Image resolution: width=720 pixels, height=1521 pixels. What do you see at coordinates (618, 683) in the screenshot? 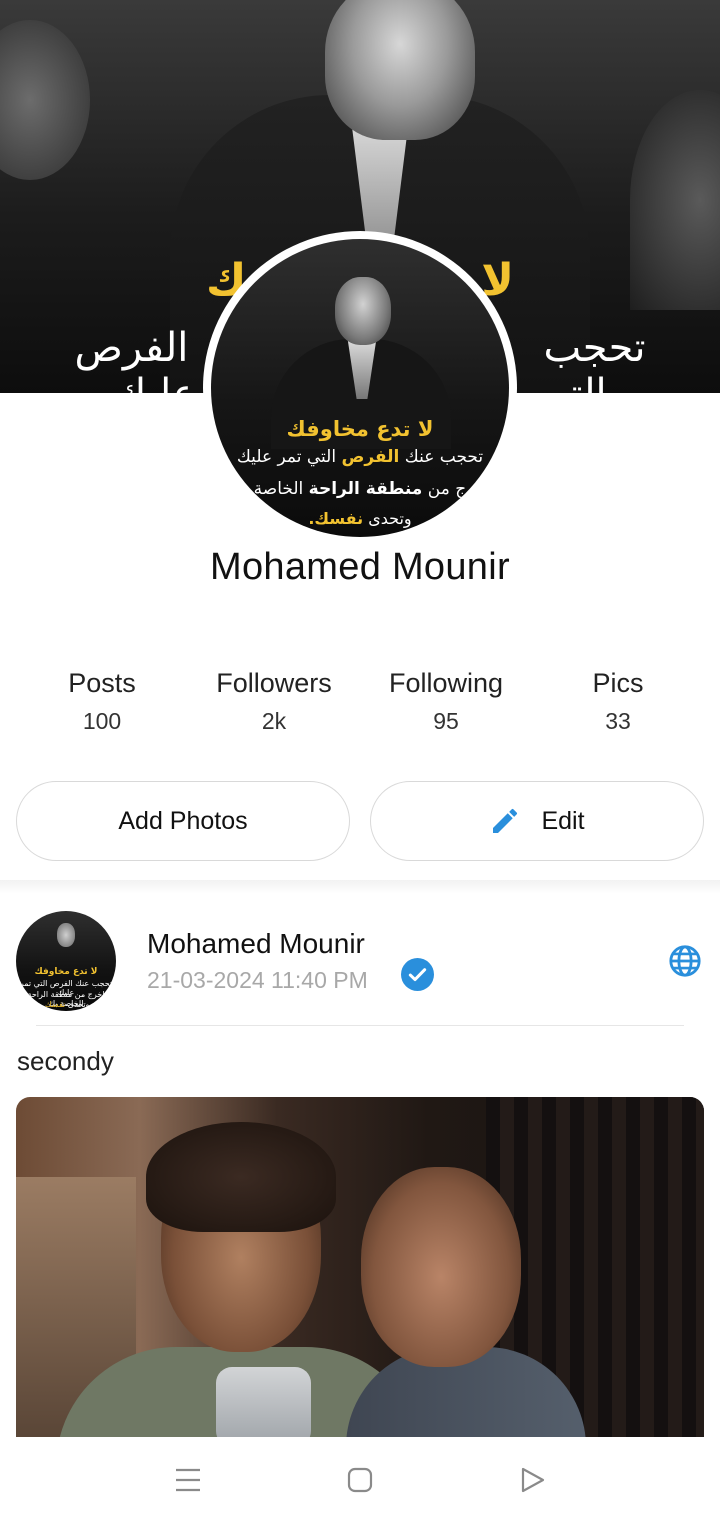
I see `stat-label: Pics` at bounding box center [618, 683].